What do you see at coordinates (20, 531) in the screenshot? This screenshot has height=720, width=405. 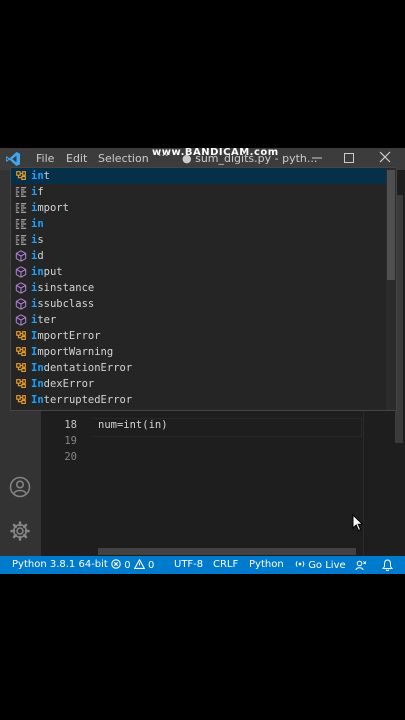 I see `gear-icon` at bounding box center [20, 531].